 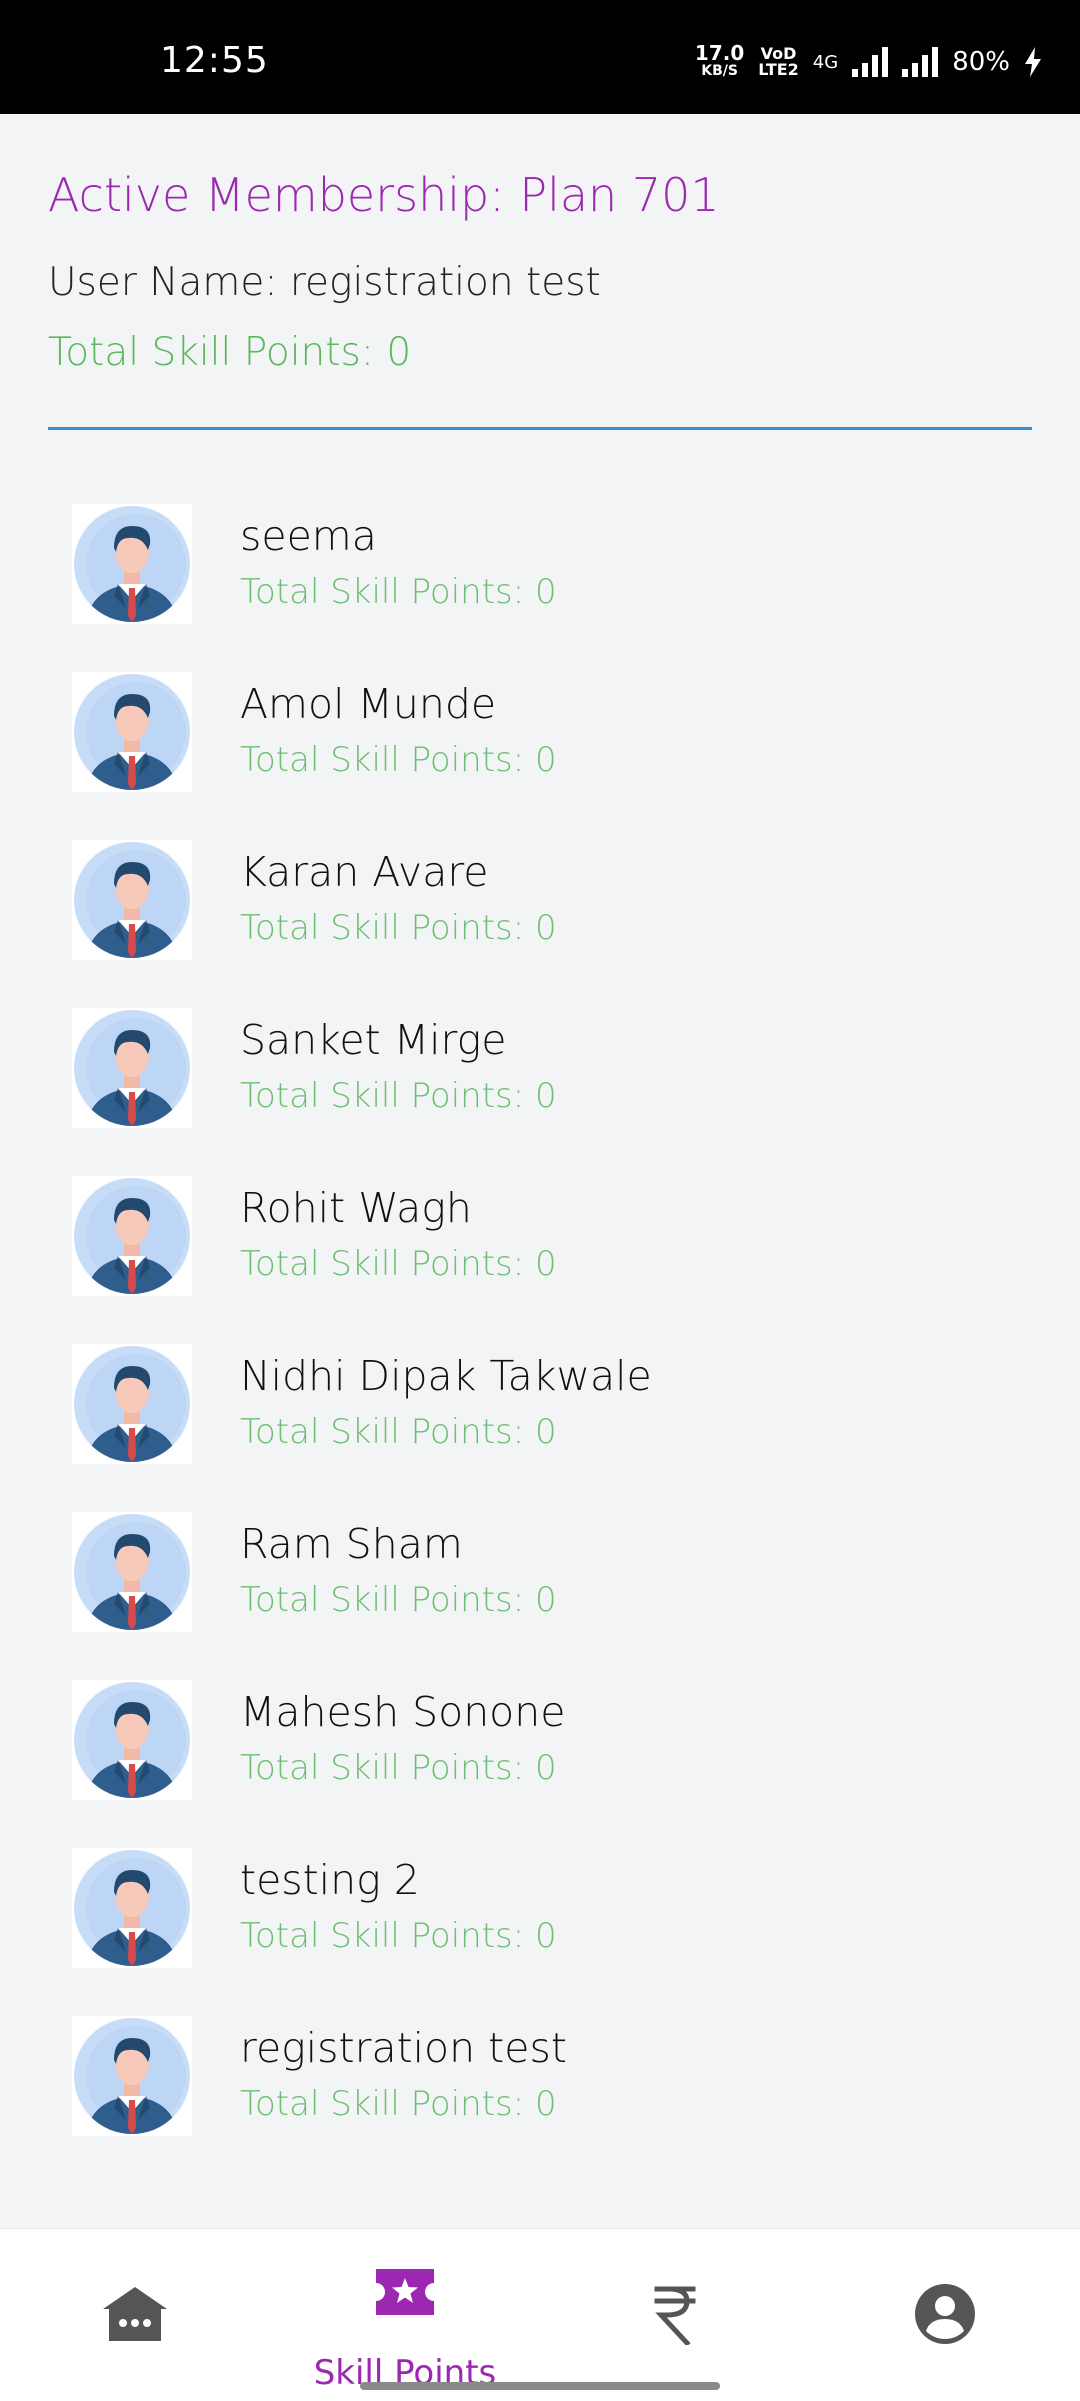 I want to click on charging-icon, so click(x=1033, y=62).